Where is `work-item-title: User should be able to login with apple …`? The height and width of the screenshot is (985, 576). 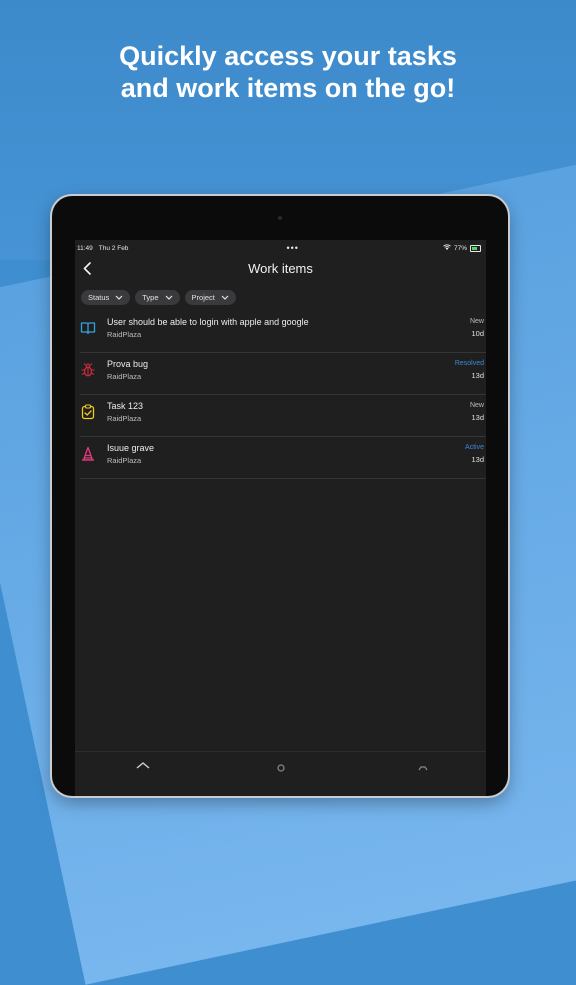 work-item-title: User should be able to login with apple … is located at coordinates (208, 322).